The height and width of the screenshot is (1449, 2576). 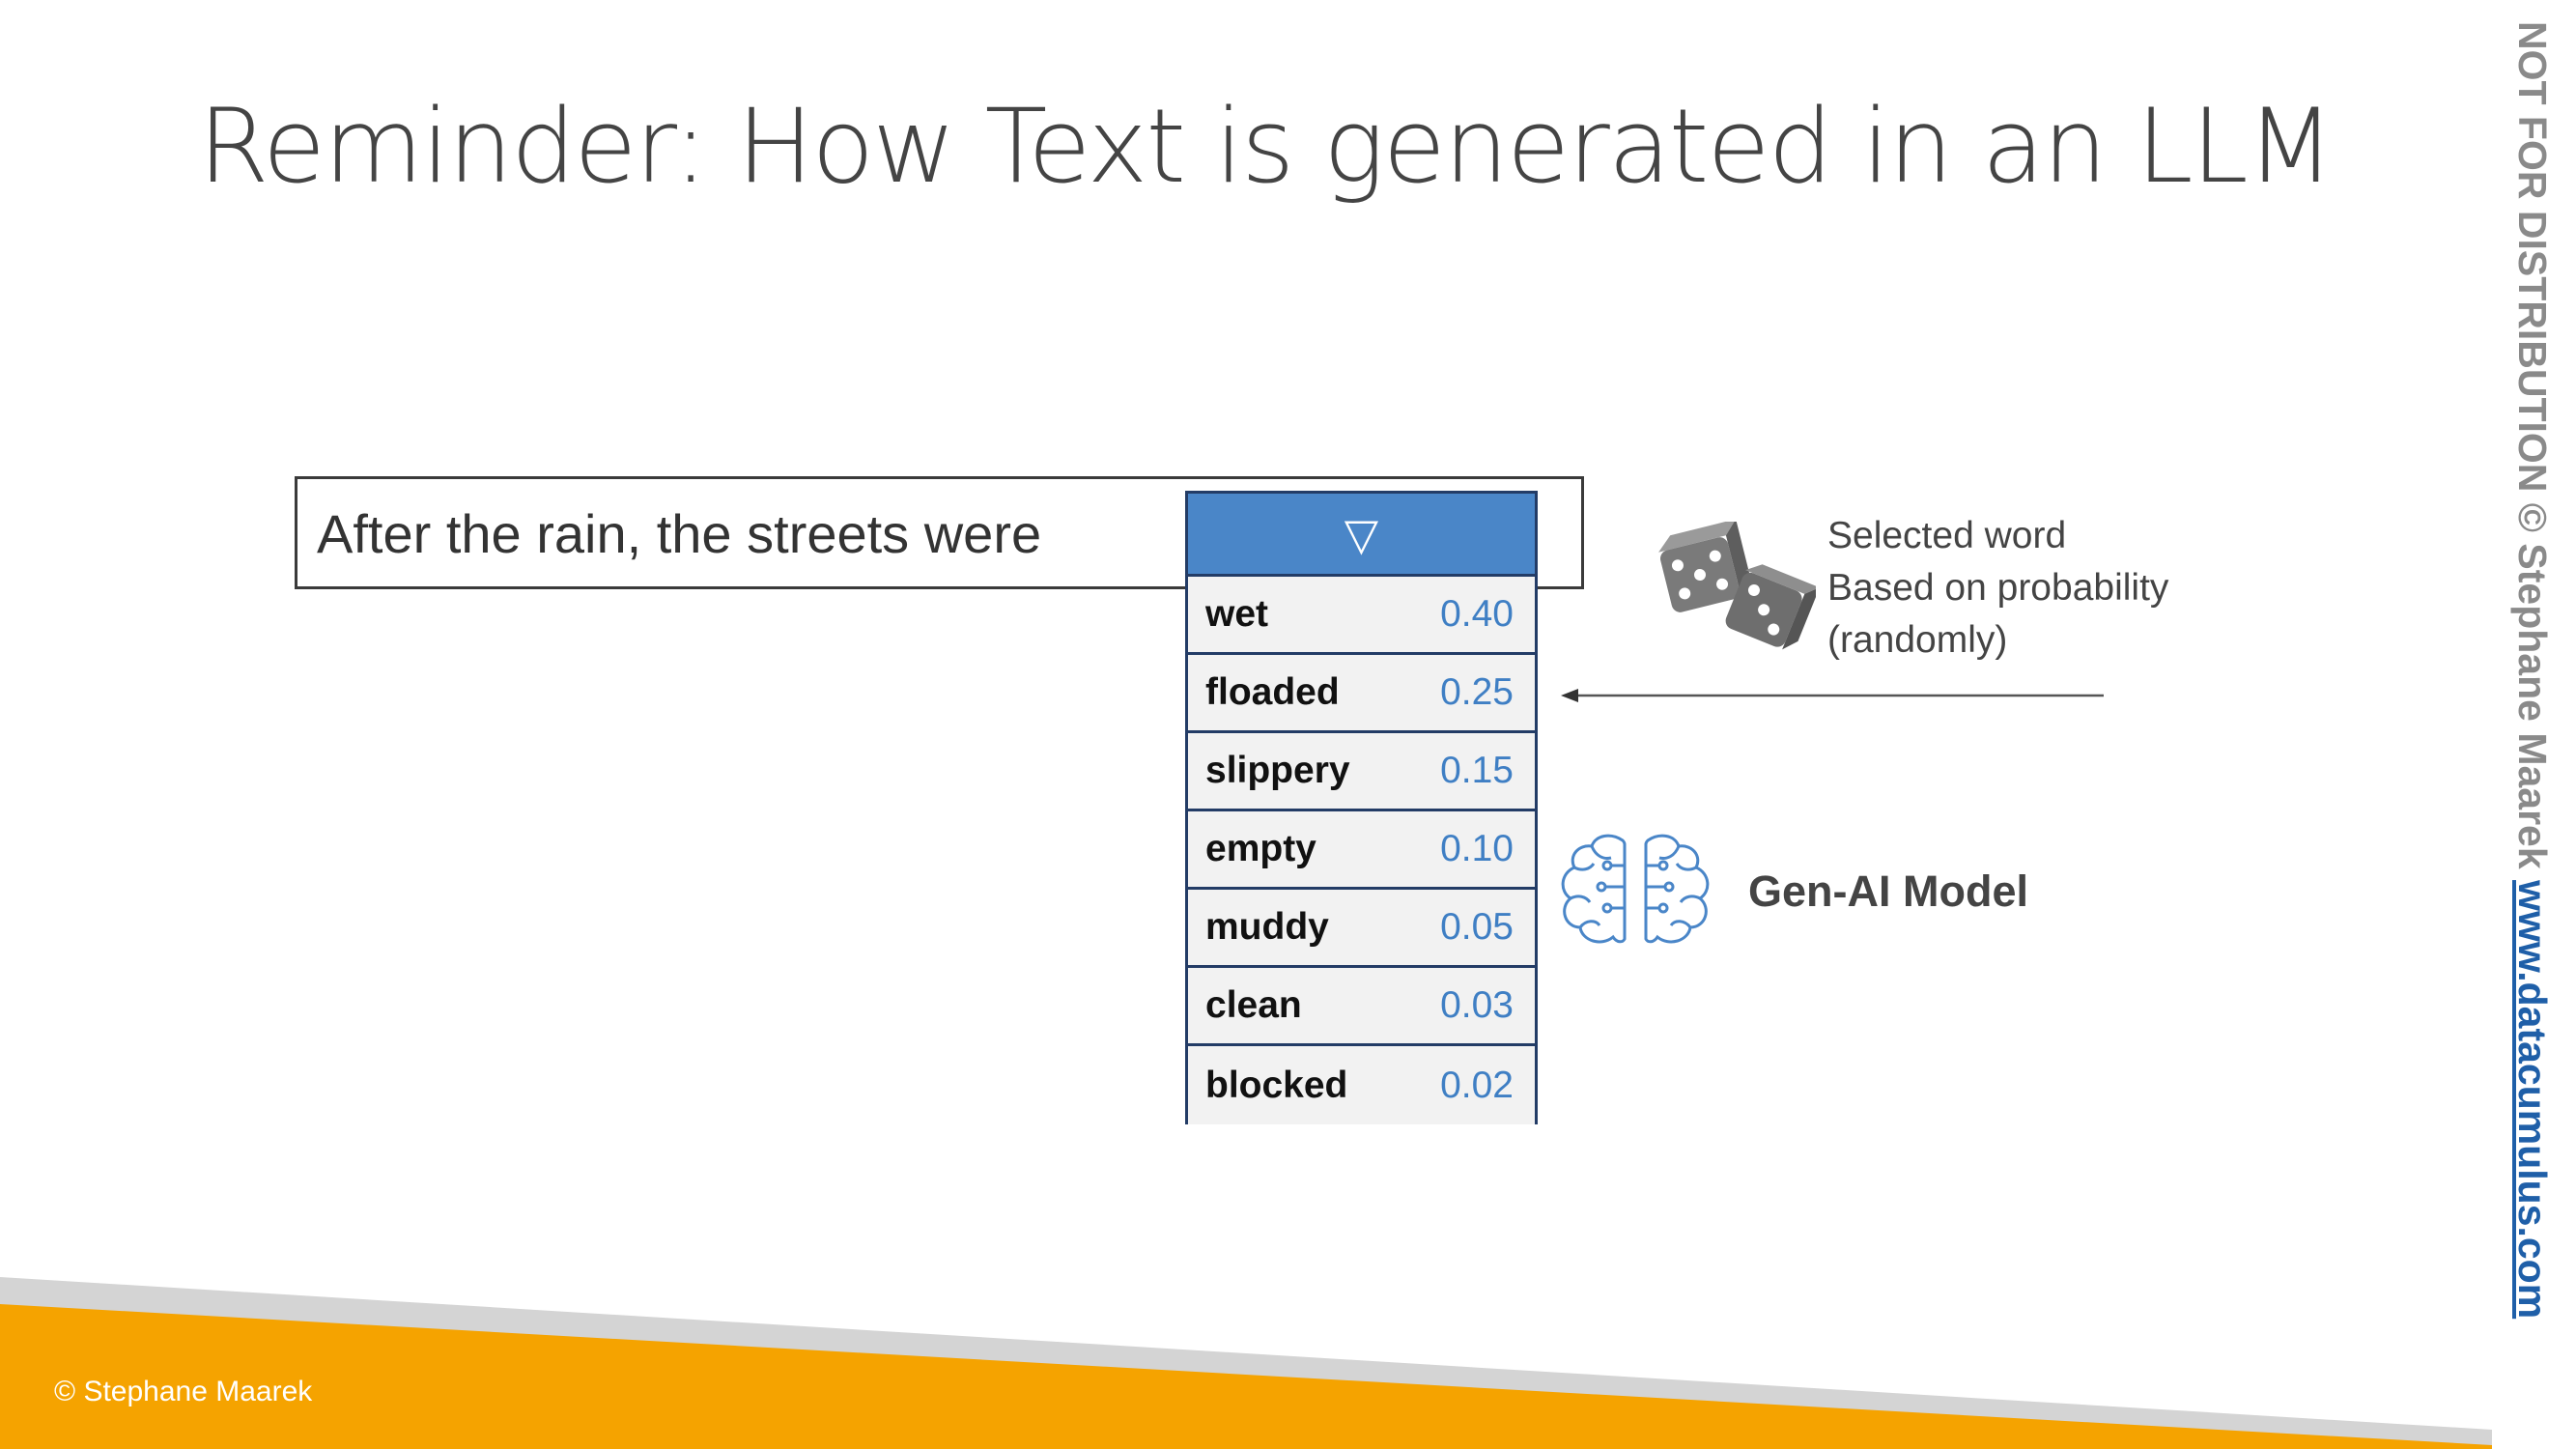 I want to click on dropdown-option-floaded: floaded 0.25, so click(x=1361, y=694).